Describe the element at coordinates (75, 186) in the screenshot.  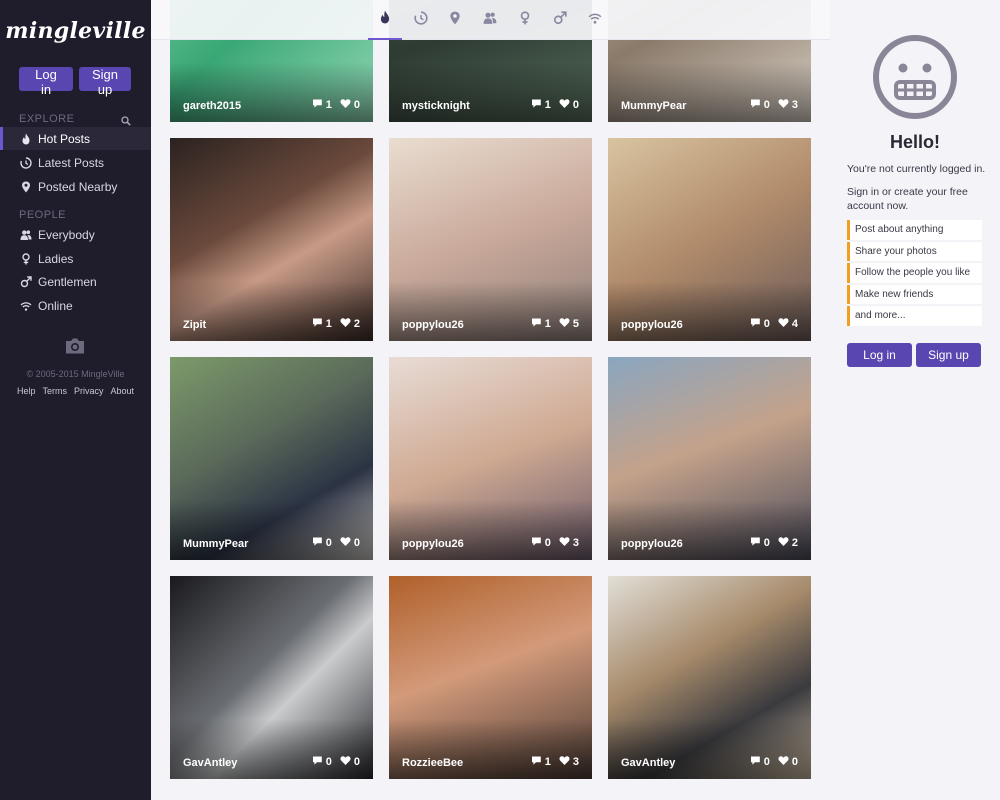
I see `sidebar-item-posted-nearby: Posted Nearby` at that location.